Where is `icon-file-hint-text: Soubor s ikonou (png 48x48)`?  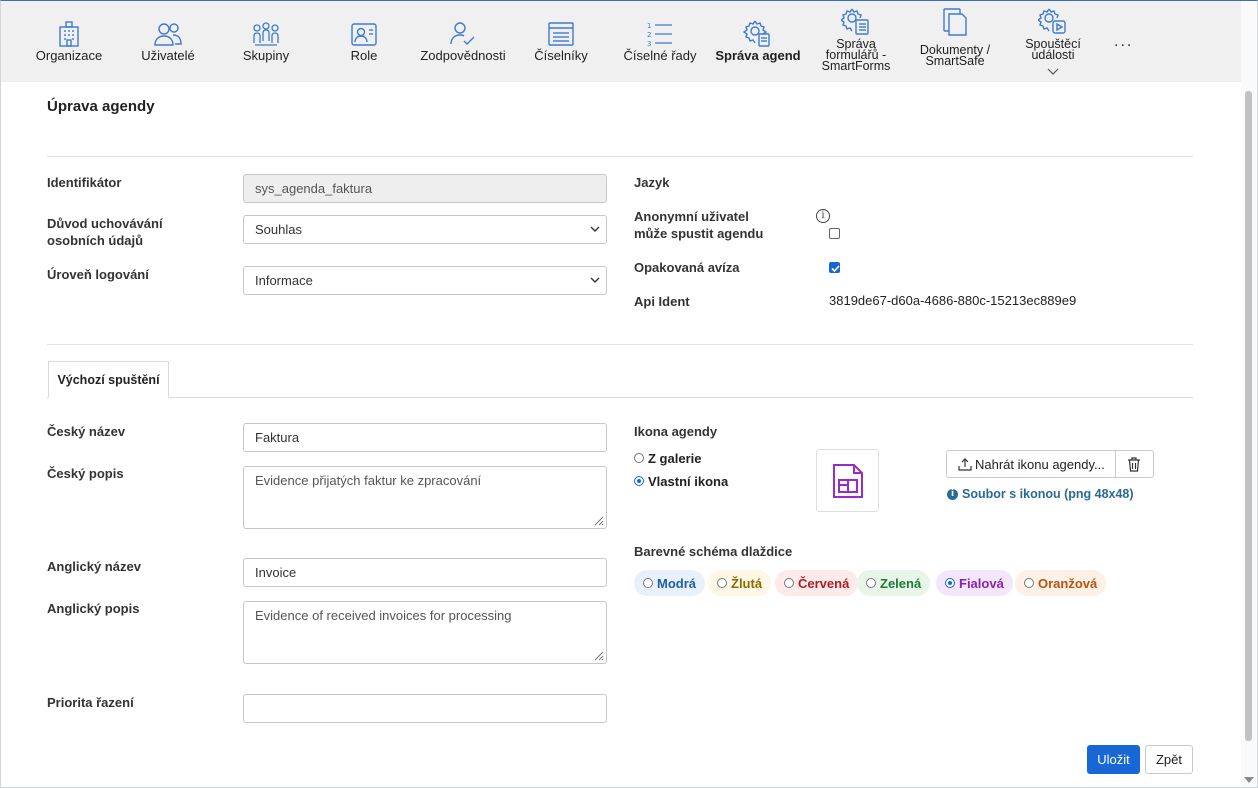
icon-file-hint-text: Soubor s ikonou (png 48x48) is located at coordinates (1048, 494).